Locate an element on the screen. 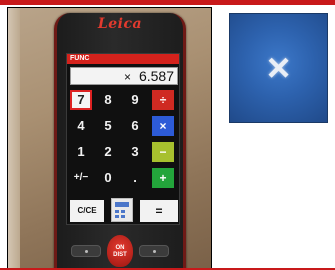  calculator-display: × 6.587 is located at coordinates (124, 76).